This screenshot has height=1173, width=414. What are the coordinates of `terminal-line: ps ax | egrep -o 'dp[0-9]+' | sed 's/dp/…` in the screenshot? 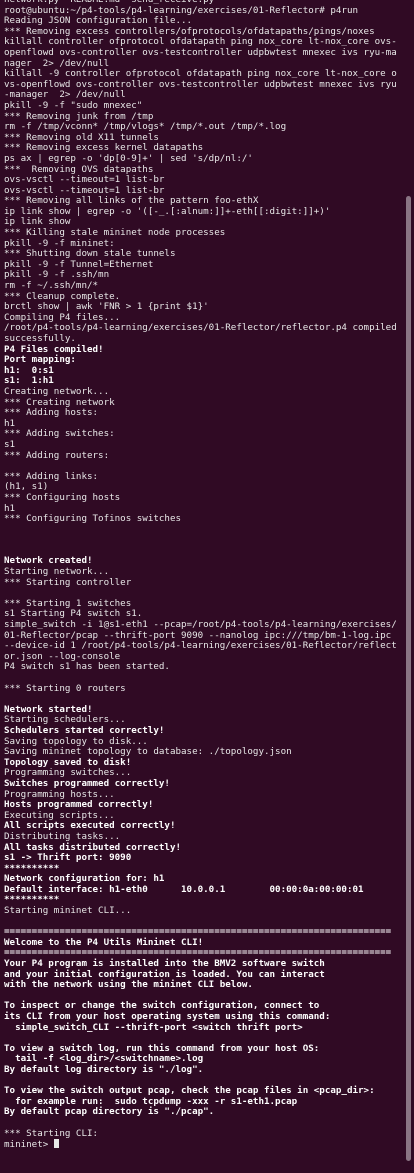 It's located at (128, 158).